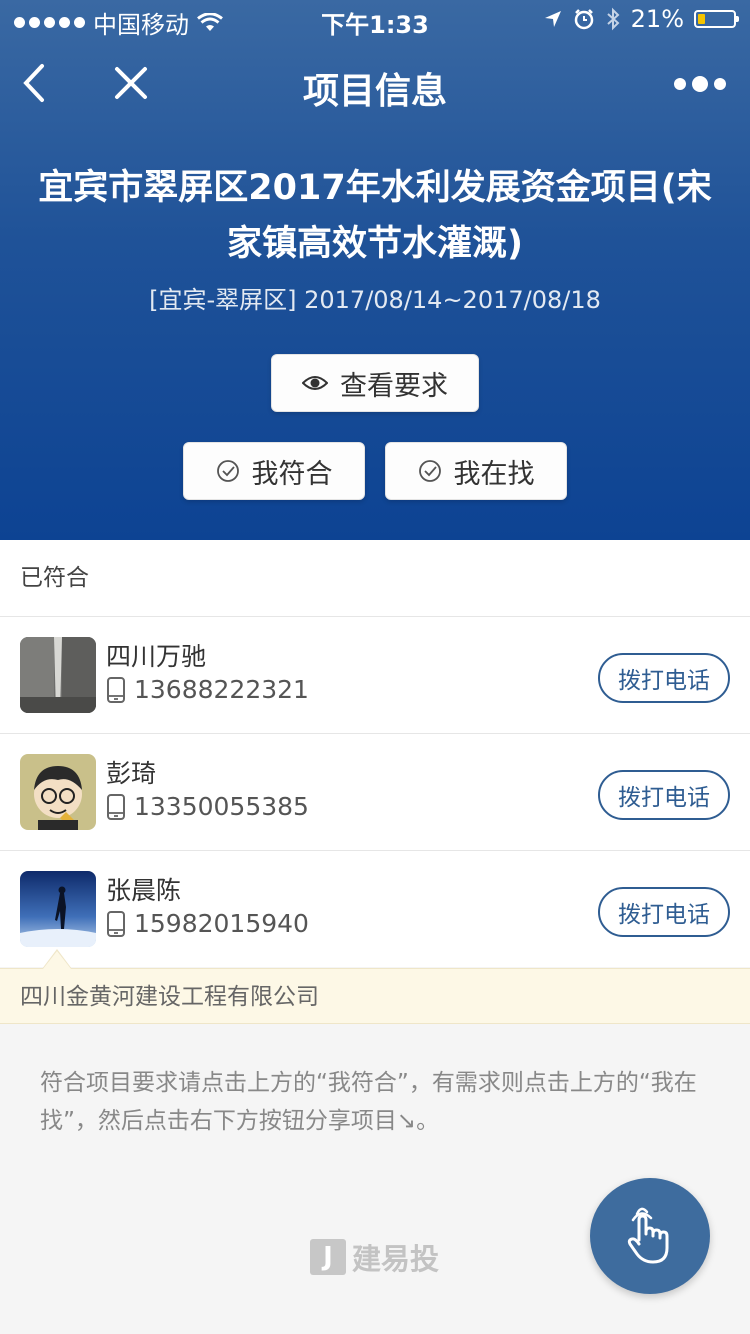  I want to click on contact-name: 四川万驰, so click(156, 656).